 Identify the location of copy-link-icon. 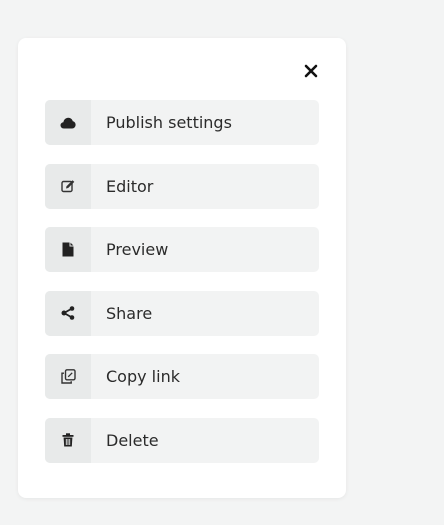
(68, 376).